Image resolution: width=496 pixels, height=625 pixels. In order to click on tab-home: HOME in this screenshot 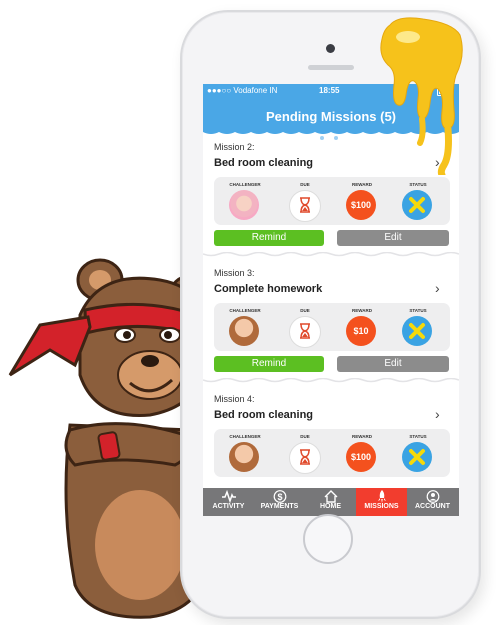, I will do `click(330, 502)`.